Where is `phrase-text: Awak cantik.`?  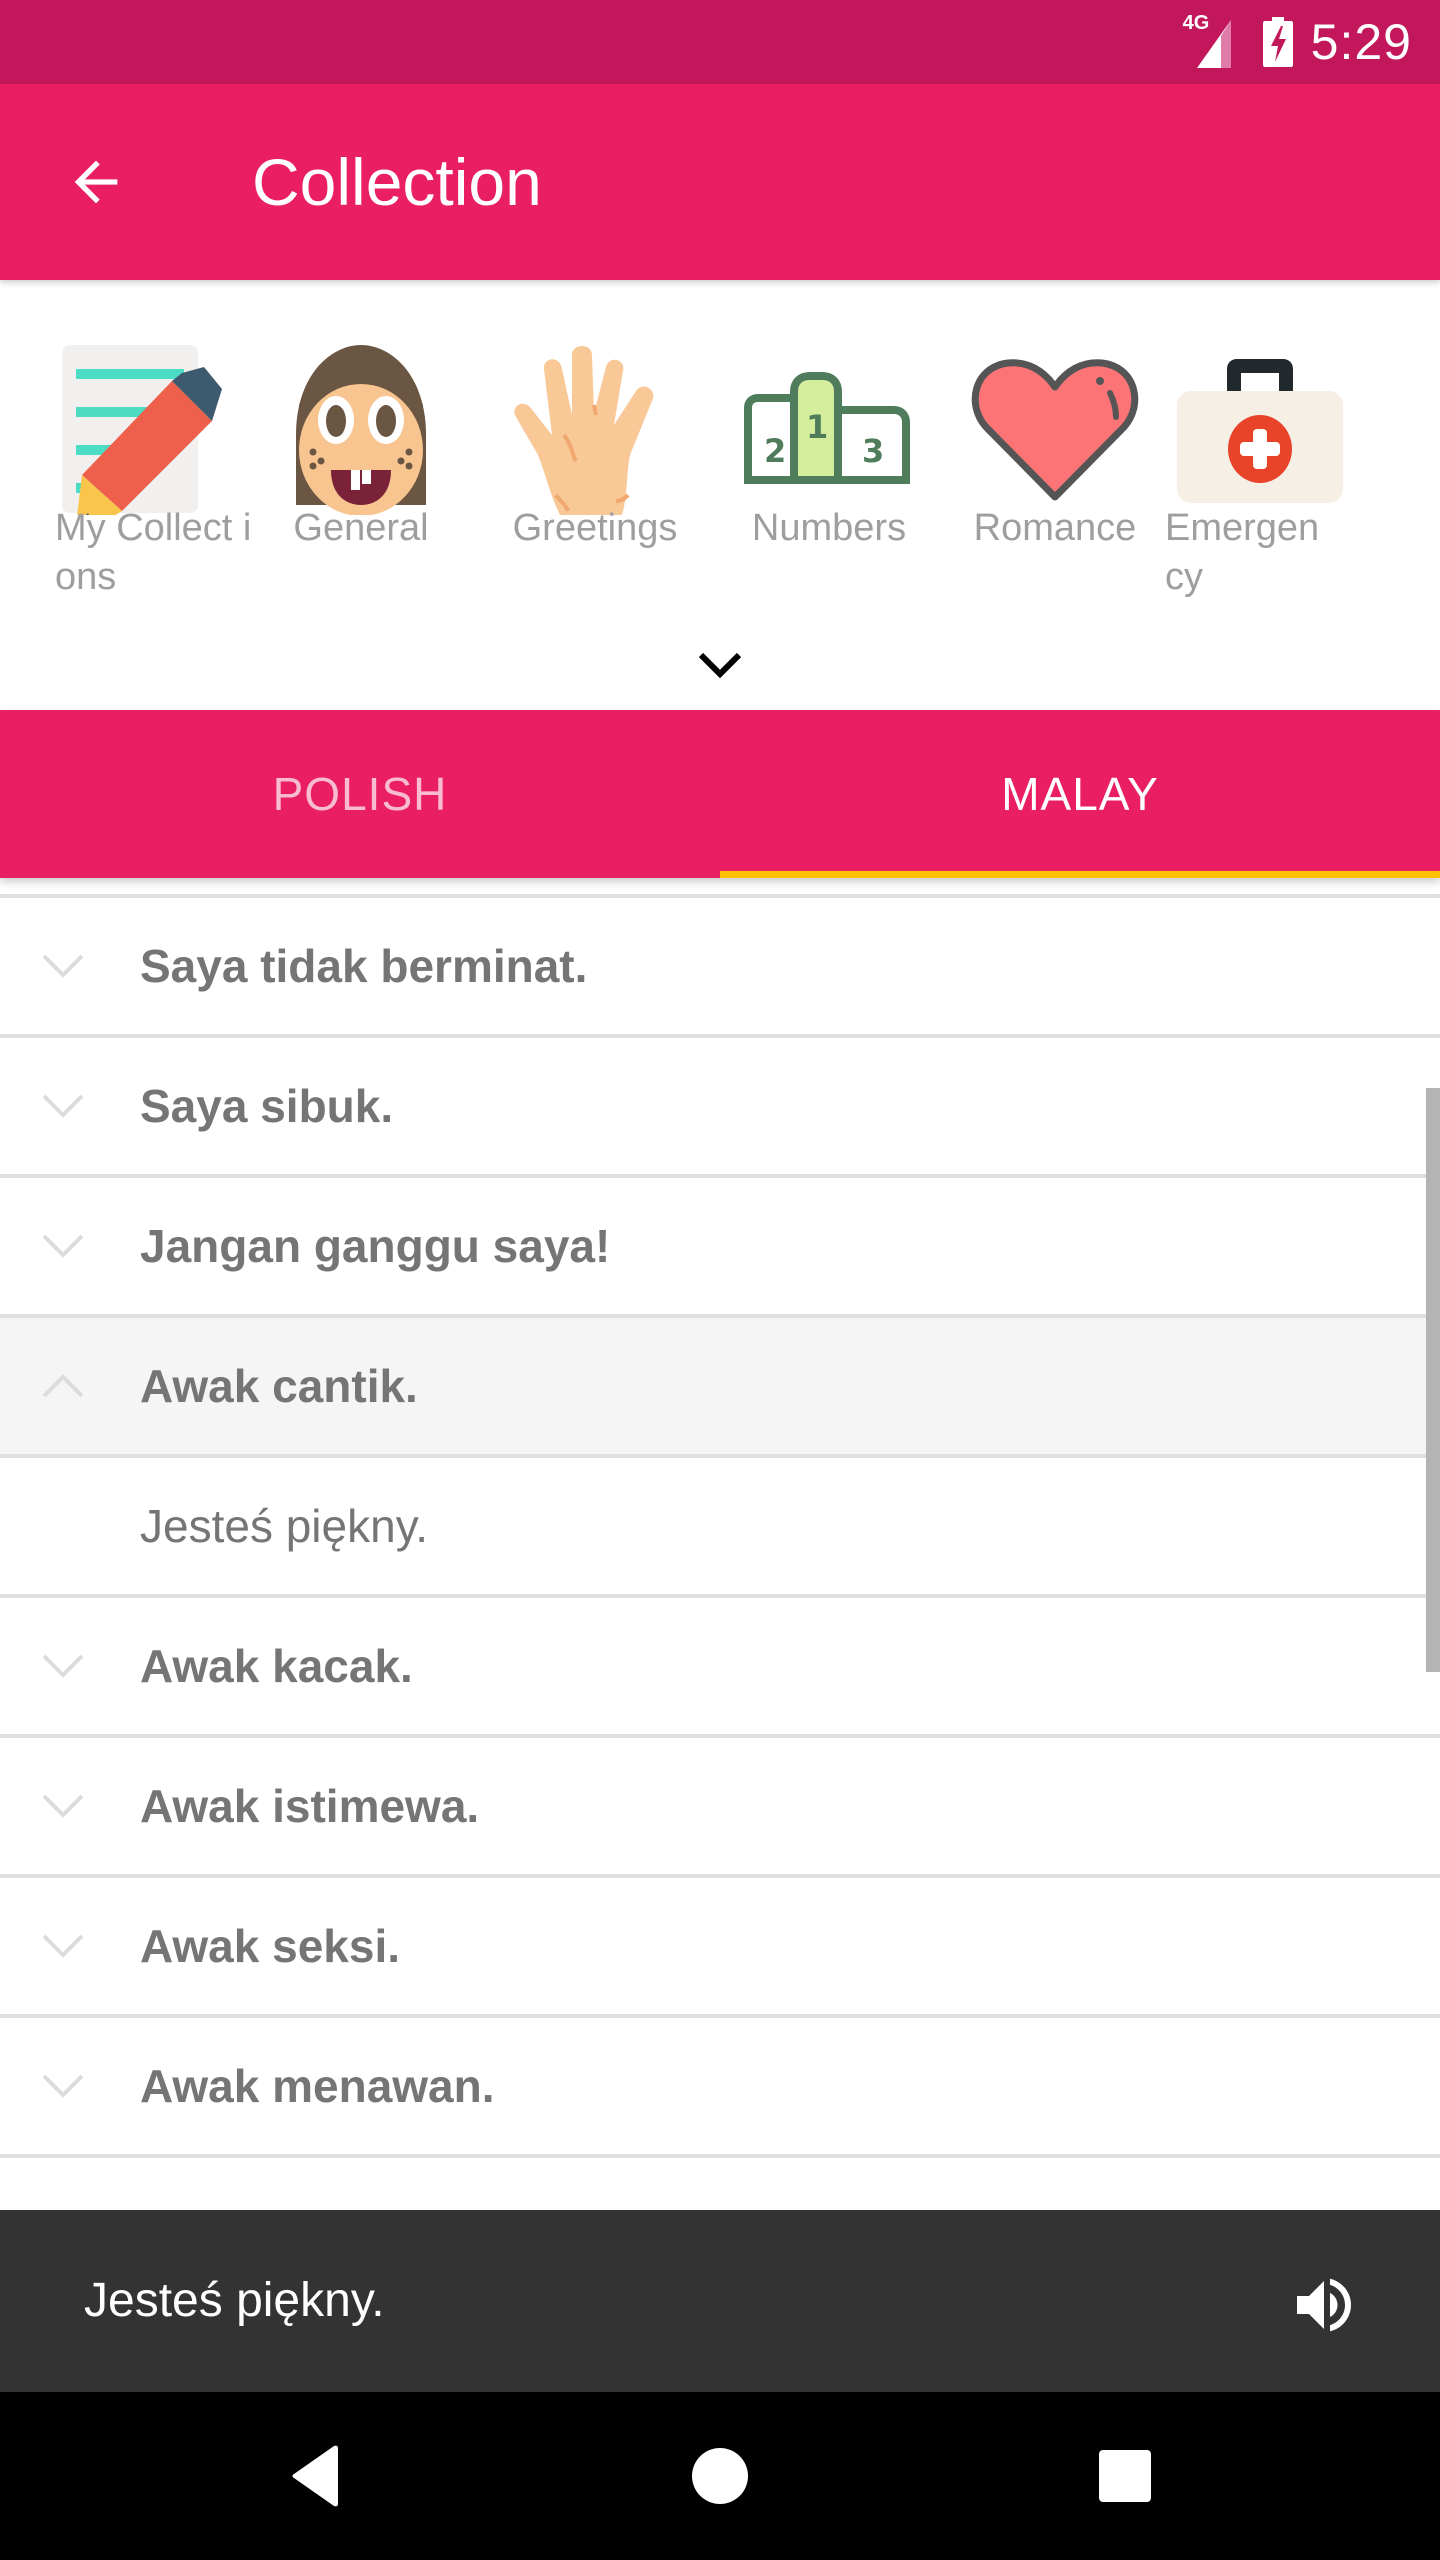
phrase-text: Awak cantik. is located at coordinates (279, 1386).